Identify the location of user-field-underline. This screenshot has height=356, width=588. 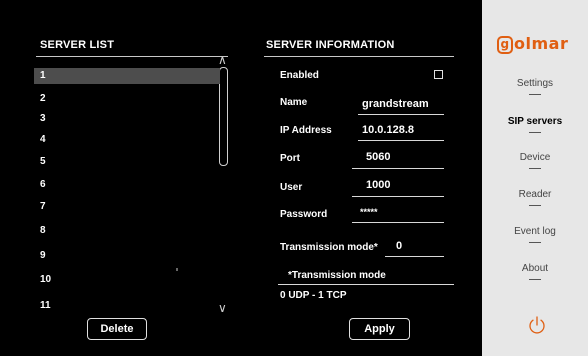
(398, 196).